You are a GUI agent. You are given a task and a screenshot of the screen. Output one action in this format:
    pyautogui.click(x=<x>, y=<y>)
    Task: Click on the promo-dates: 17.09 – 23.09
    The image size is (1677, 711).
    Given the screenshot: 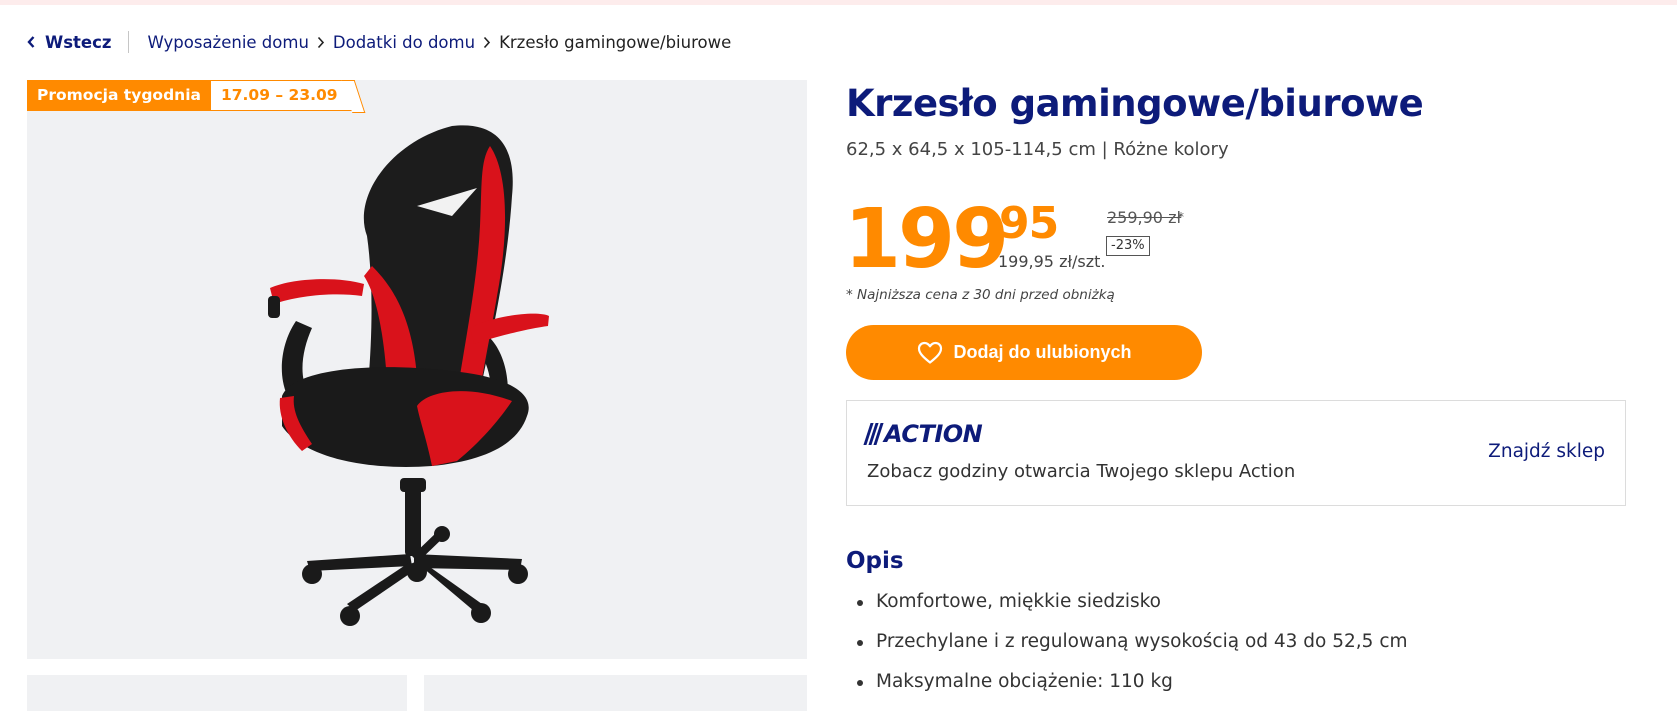 What is the action you would take?
    pyautogui.click(x=282, y=95)
    